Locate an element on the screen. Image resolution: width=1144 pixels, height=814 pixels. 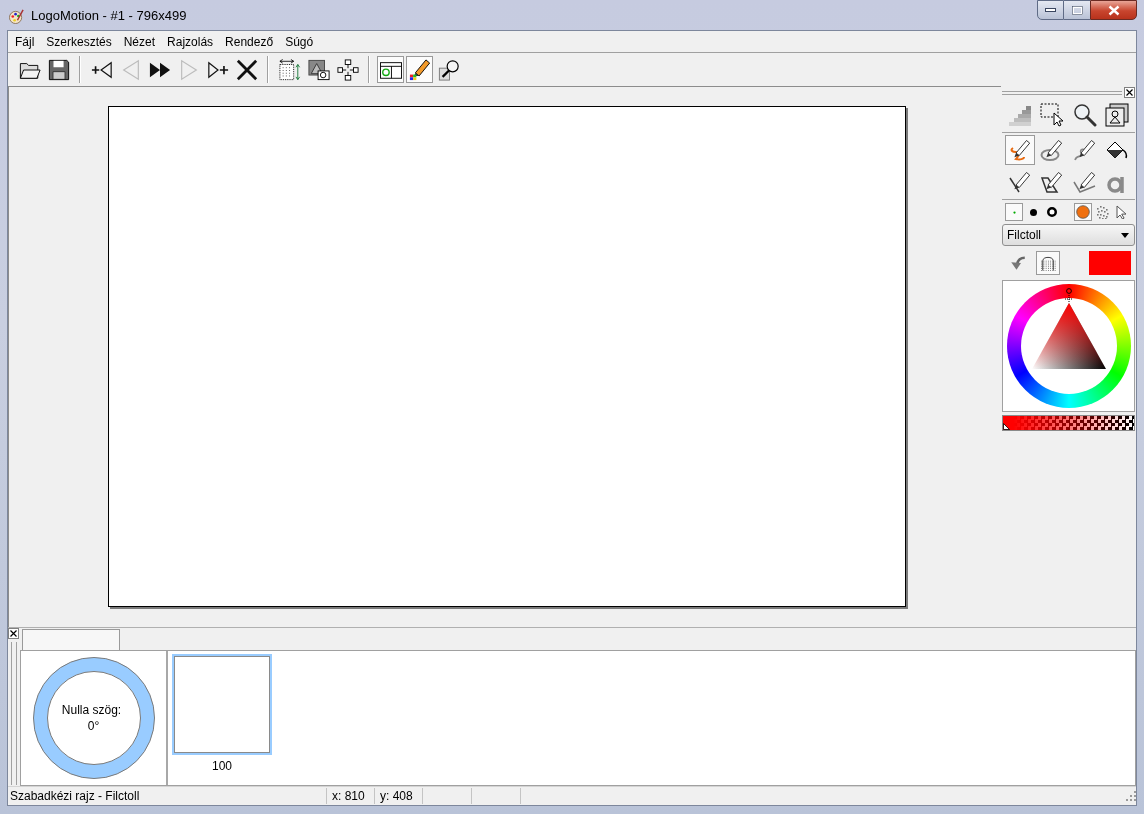
pencil-palette-icon is located at coordinates (419, 69).